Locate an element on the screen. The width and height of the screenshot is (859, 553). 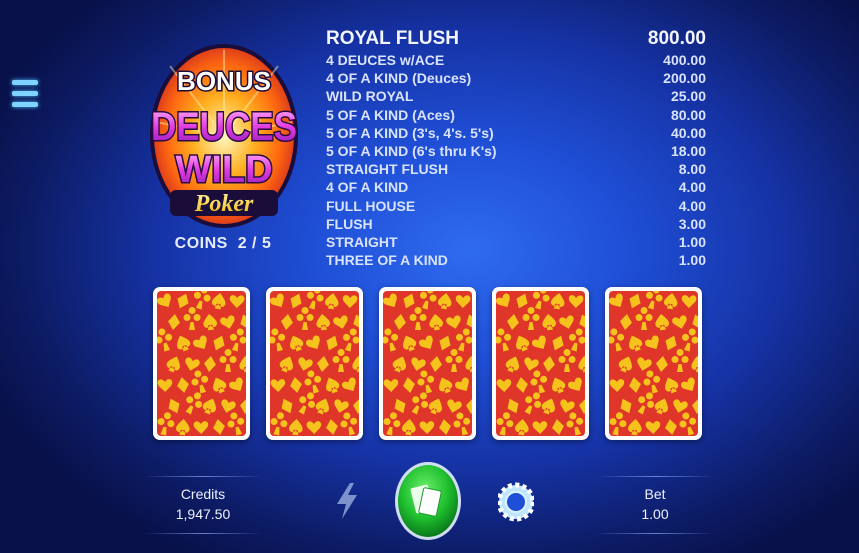
paytable-payout: 200.00 is located at coordinates (684, 78).